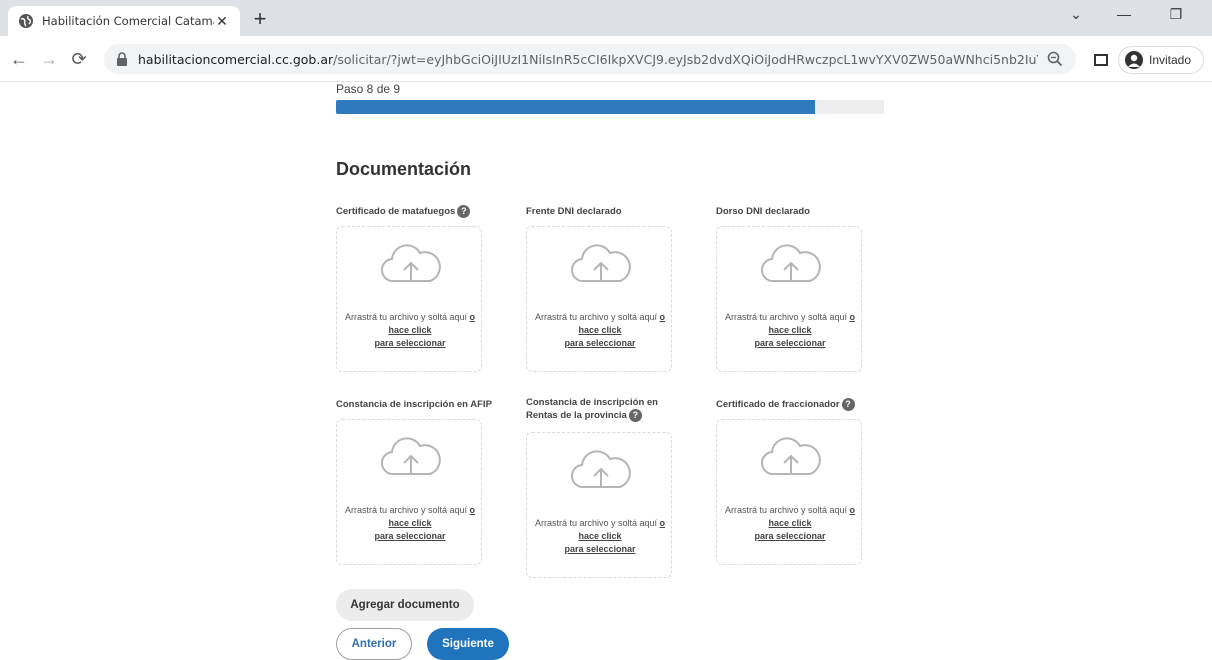  Describe the element at coordinates (222, 21) in the screenshot. I see `tab-close-icon: ✕` at that location.